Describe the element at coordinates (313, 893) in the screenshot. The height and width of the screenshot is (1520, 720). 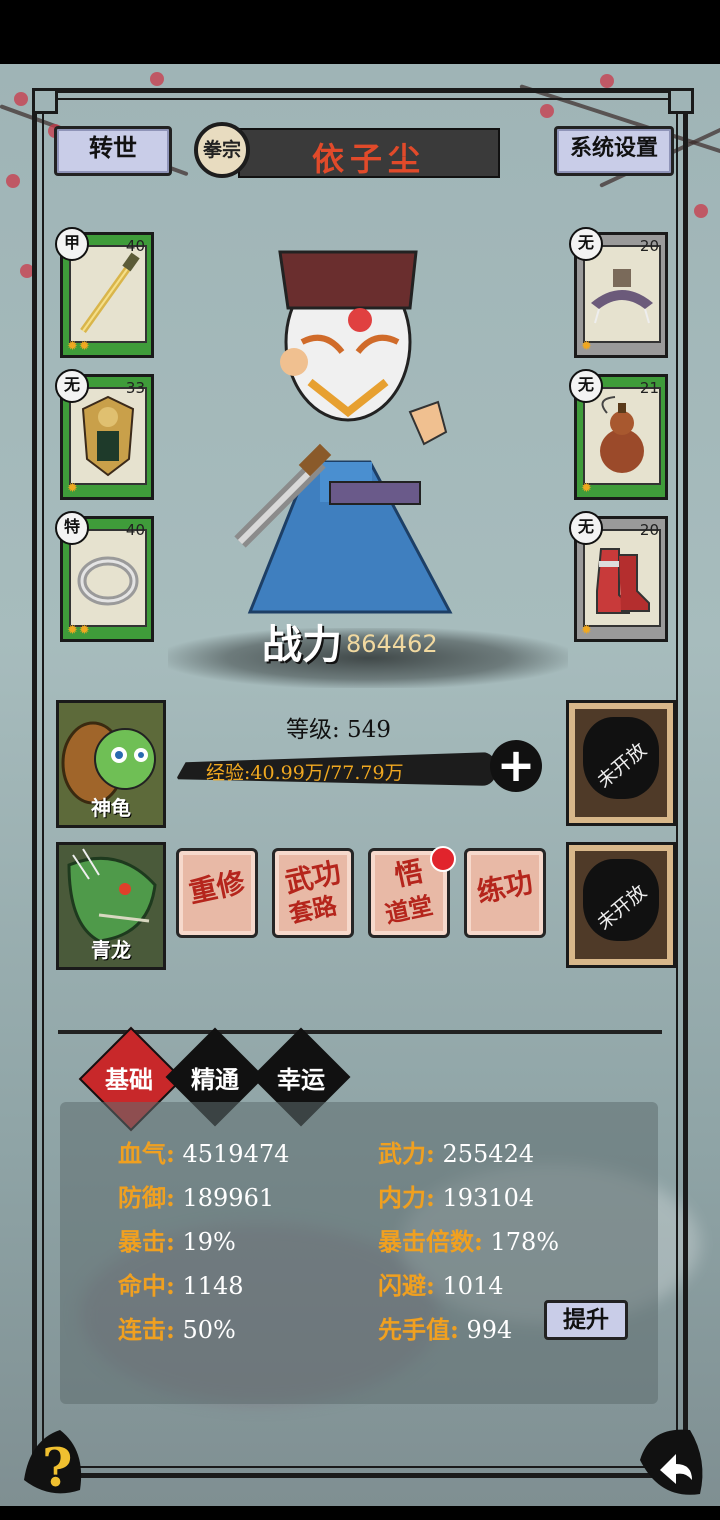
I see `martial-routine-button: 武功 套路` at that location.